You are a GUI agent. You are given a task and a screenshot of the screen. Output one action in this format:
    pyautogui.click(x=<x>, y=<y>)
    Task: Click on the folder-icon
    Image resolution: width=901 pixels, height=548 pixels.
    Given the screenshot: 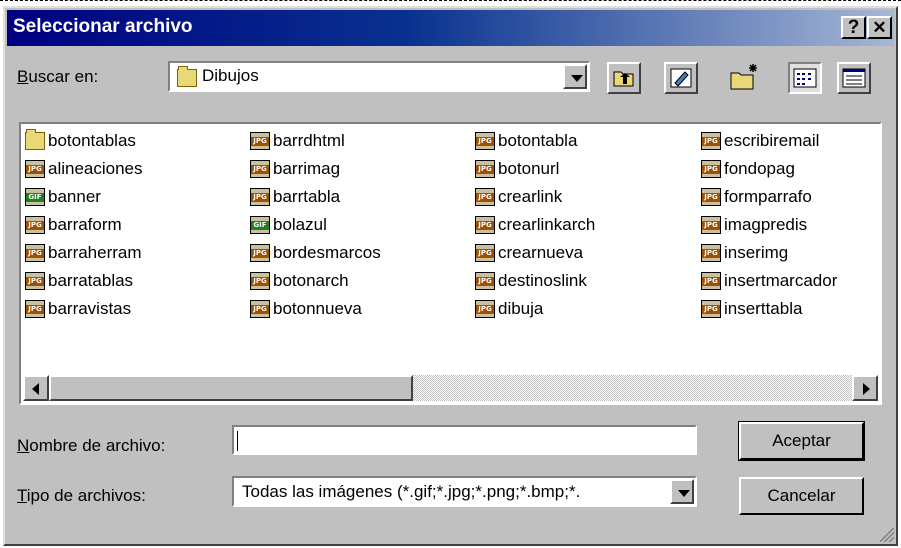 What is the action you would take?
    pyautogui.click(x=187, y=76)
    